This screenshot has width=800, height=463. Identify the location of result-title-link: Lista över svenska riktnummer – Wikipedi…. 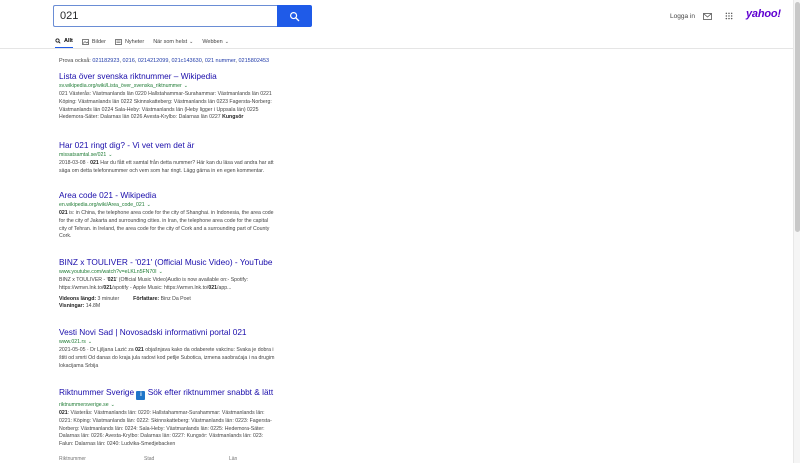
(186, 76).